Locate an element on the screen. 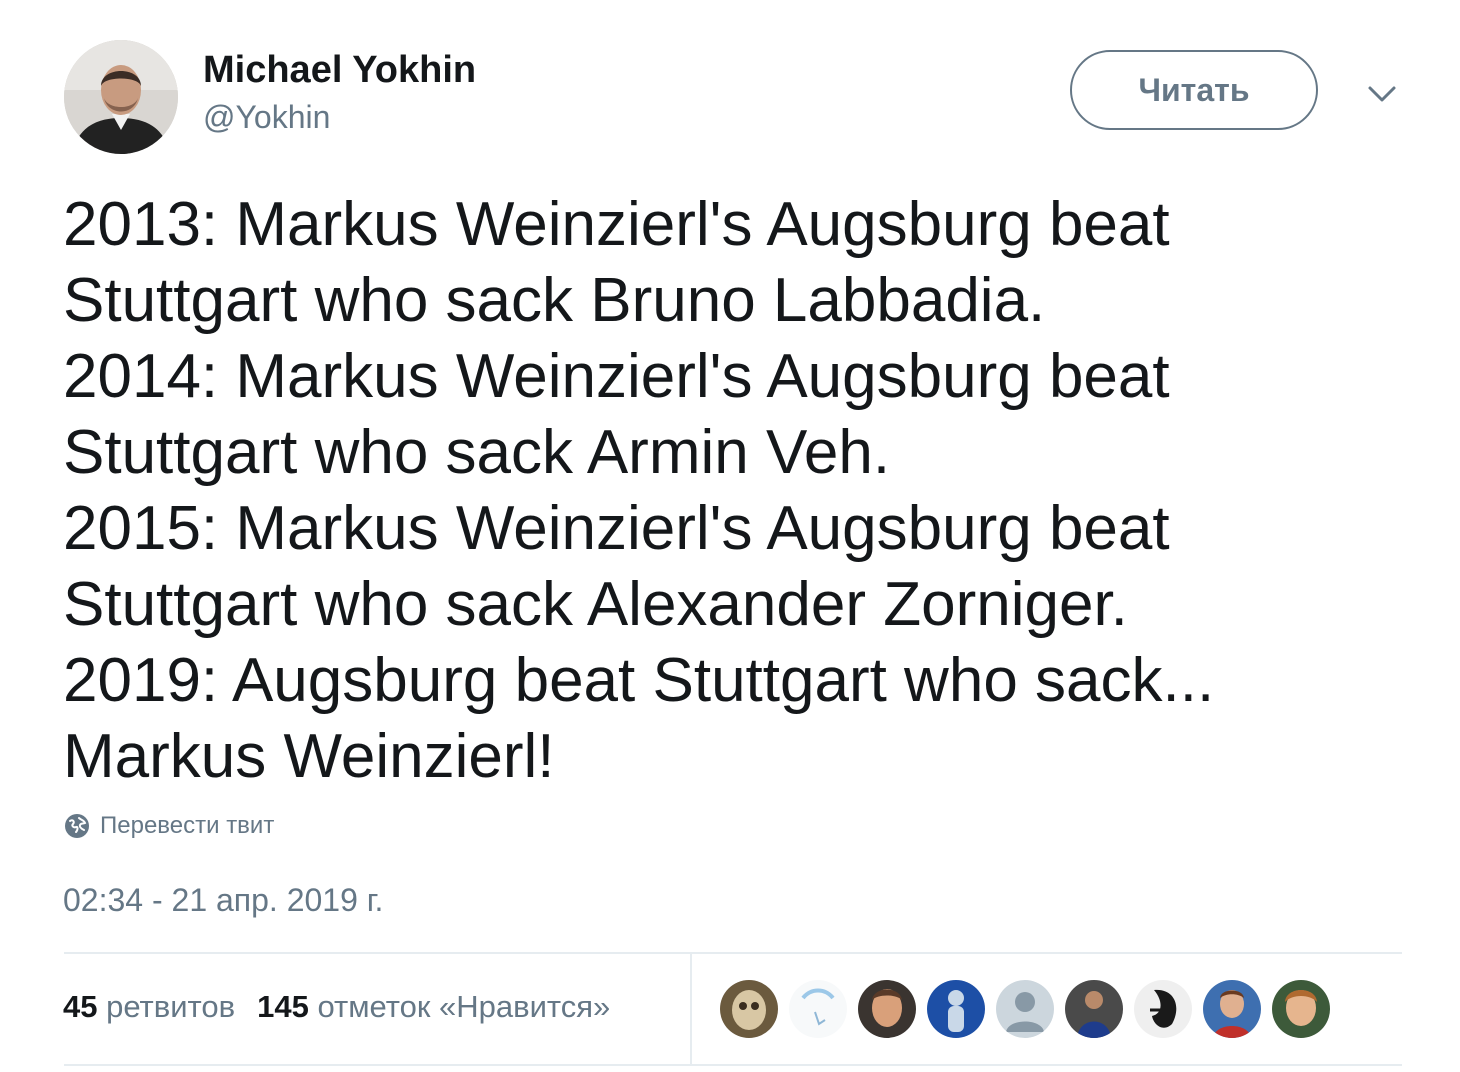  tweet-text-line: Stuttgart who sack Alexander Zorniger. is located at coordinates (595, 604).